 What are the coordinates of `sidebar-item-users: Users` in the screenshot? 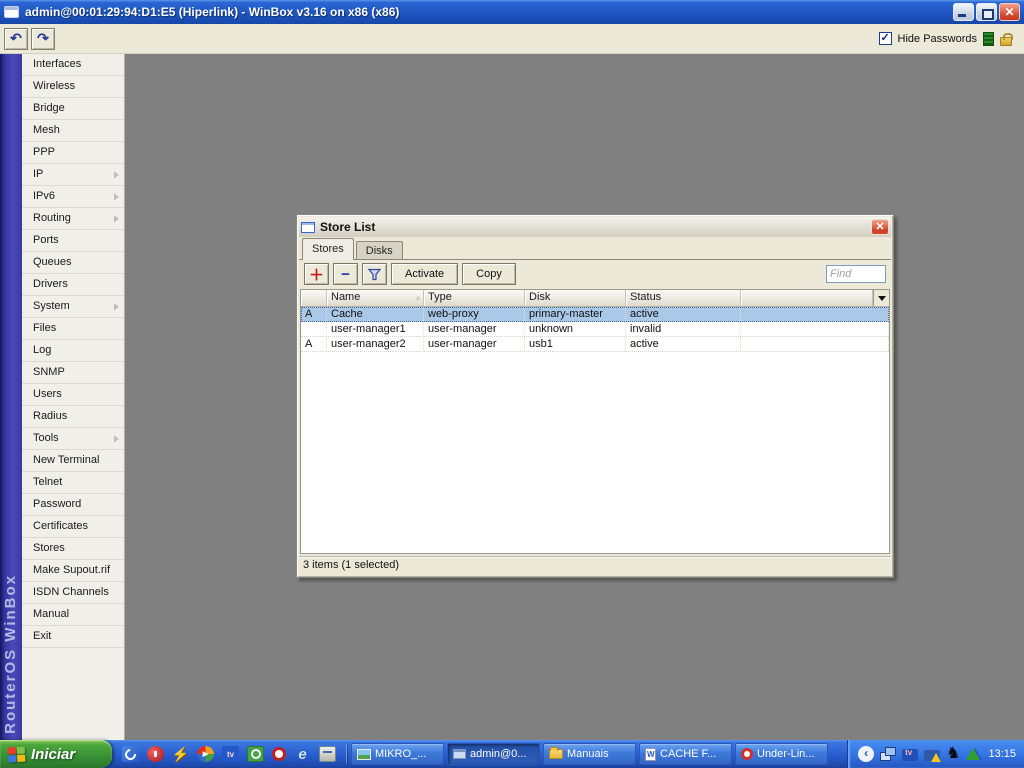 It's located at (73, 395).